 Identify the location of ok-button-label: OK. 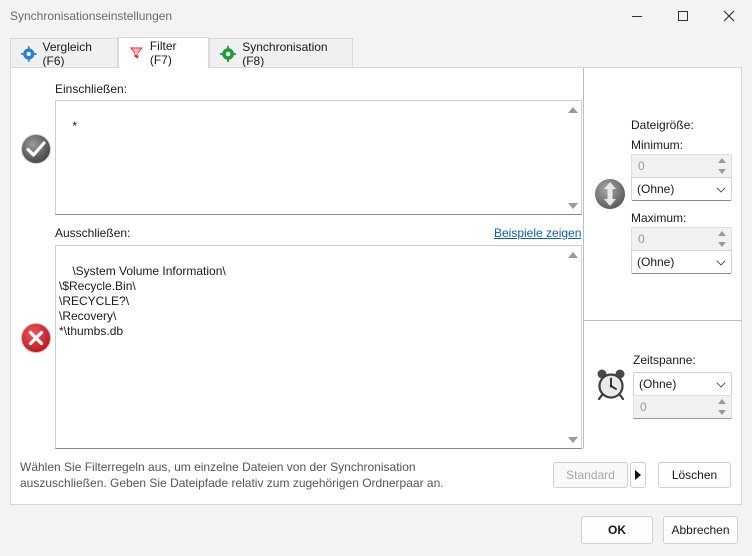
(617, 530).